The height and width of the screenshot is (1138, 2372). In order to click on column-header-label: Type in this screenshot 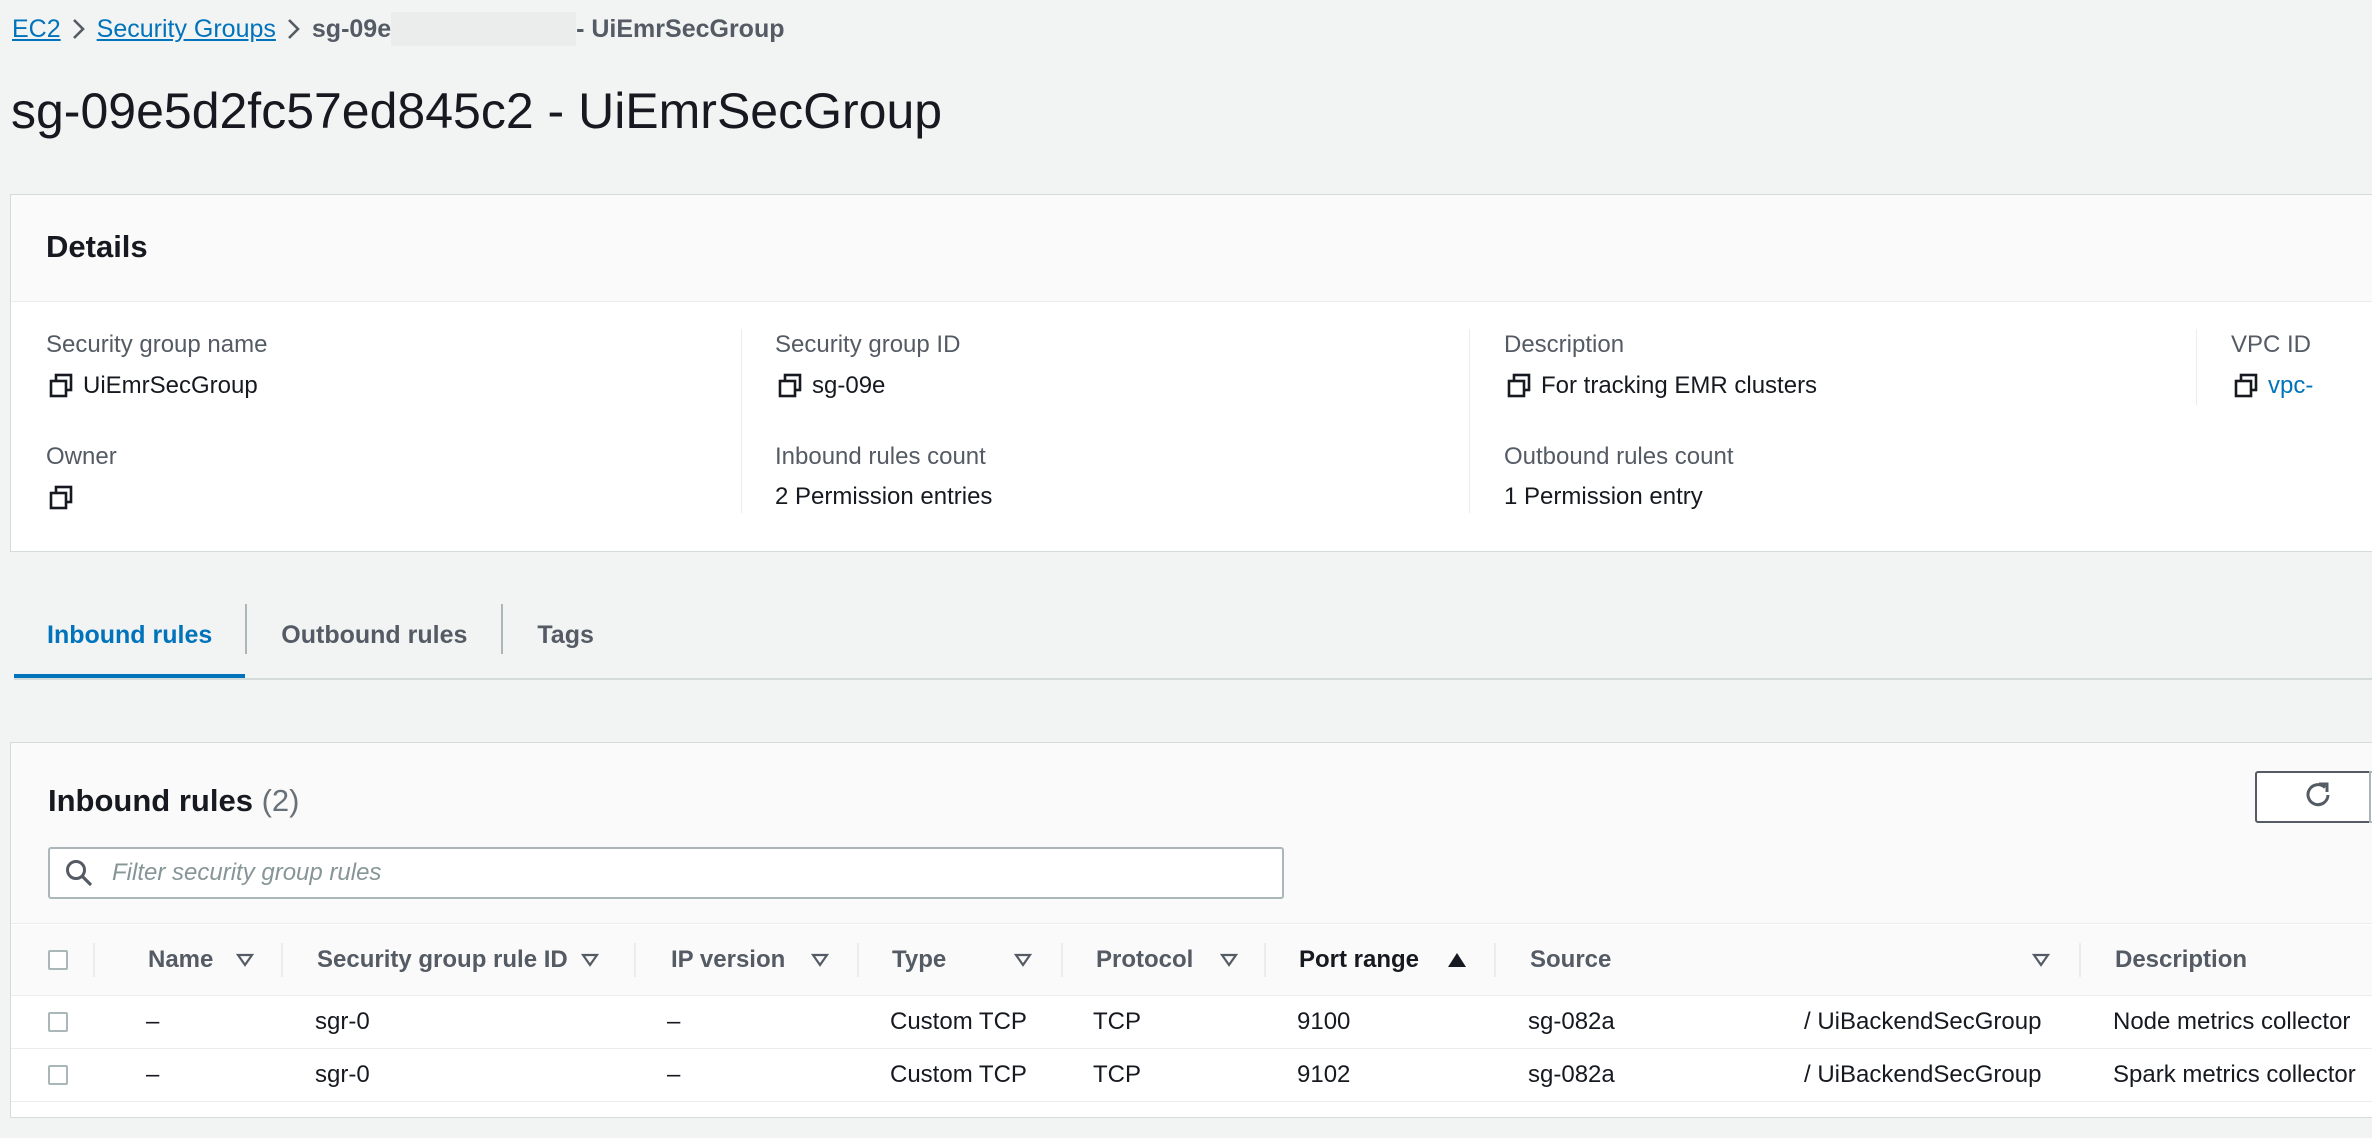, I will do `click(919, 959)`.